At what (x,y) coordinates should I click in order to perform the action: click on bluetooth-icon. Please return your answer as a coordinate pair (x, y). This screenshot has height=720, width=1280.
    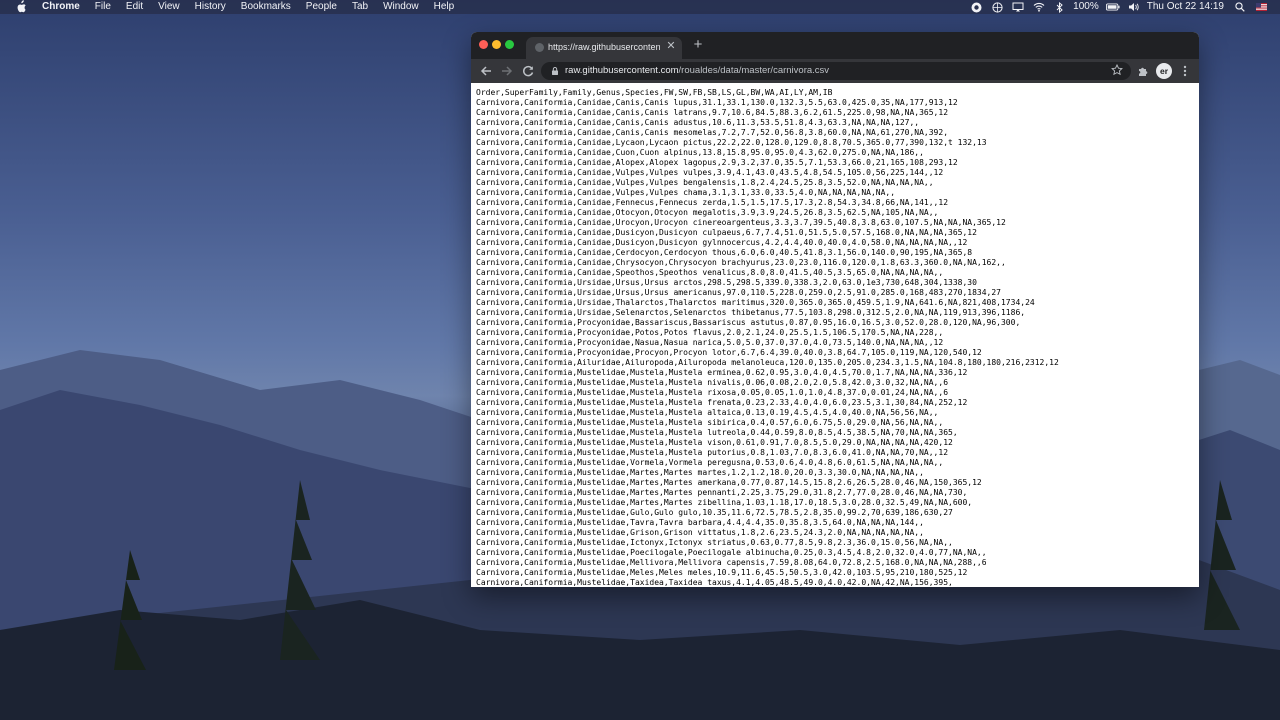
    Looking at the image, I should click on (1060, 7).